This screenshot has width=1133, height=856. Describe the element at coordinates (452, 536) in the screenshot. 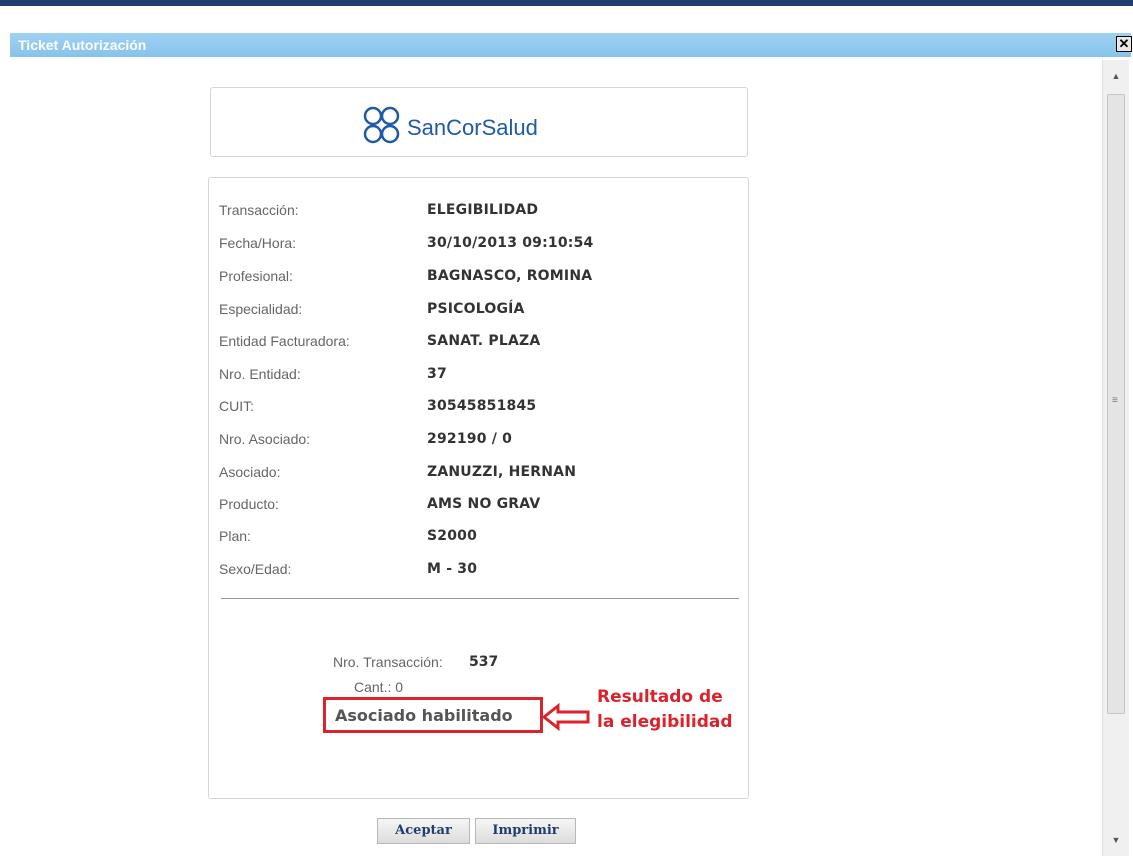

I see `field-value: S2000` at that location.